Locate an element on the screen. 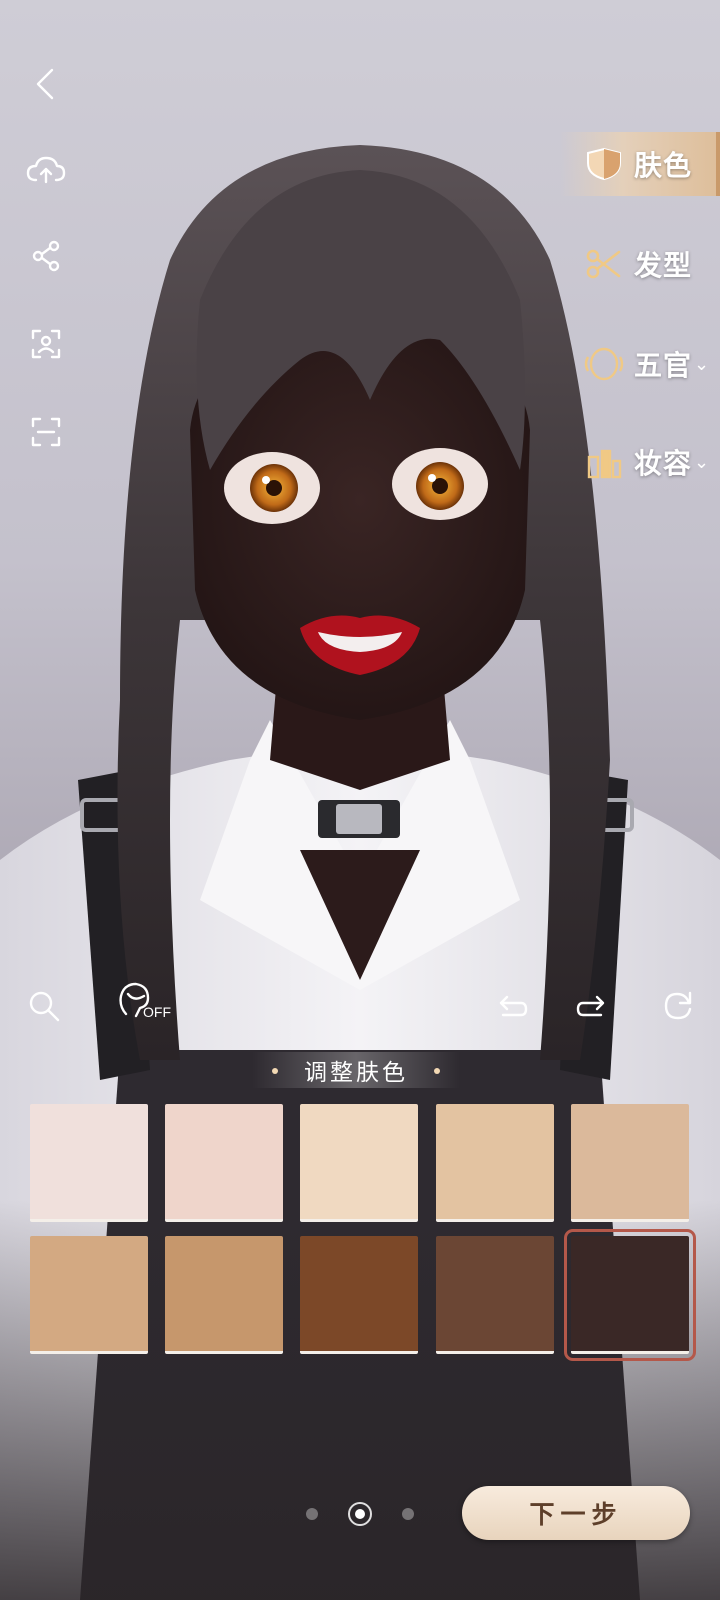 The width and height of the screenshot is (720, 1600). makeup-icon is located at coordinates (604, 462).